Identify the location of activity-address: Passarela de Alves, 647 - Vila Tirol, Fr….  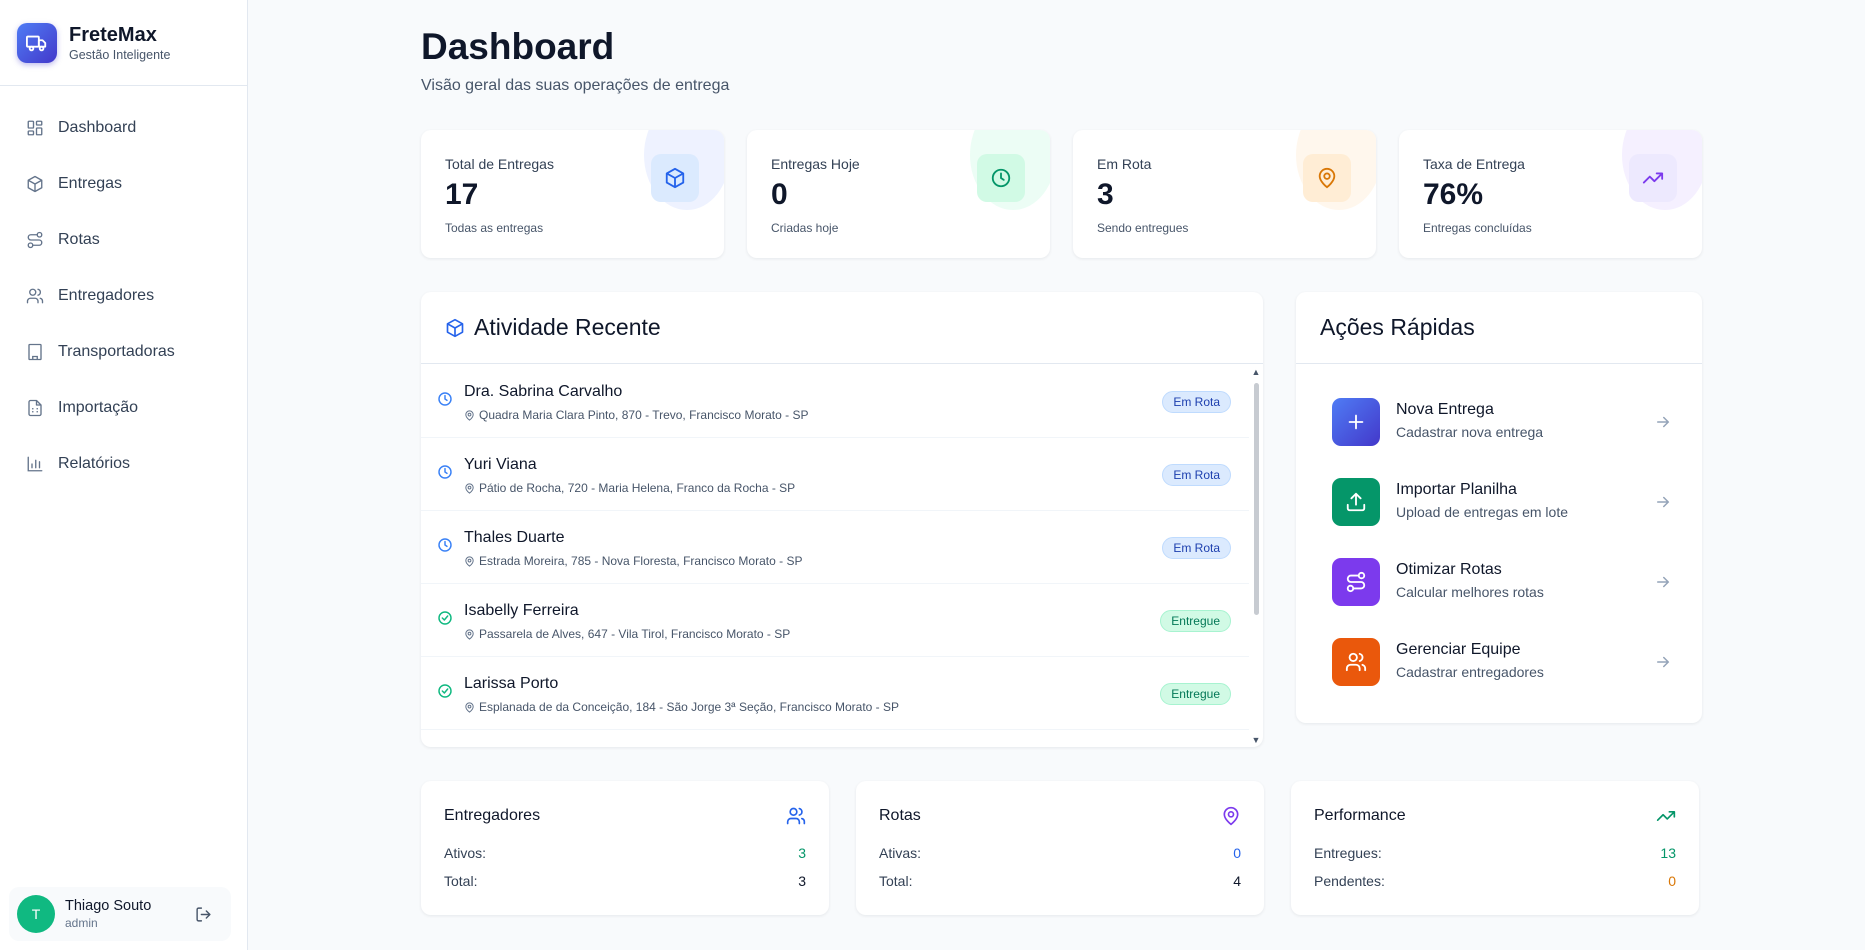
(635, 634).